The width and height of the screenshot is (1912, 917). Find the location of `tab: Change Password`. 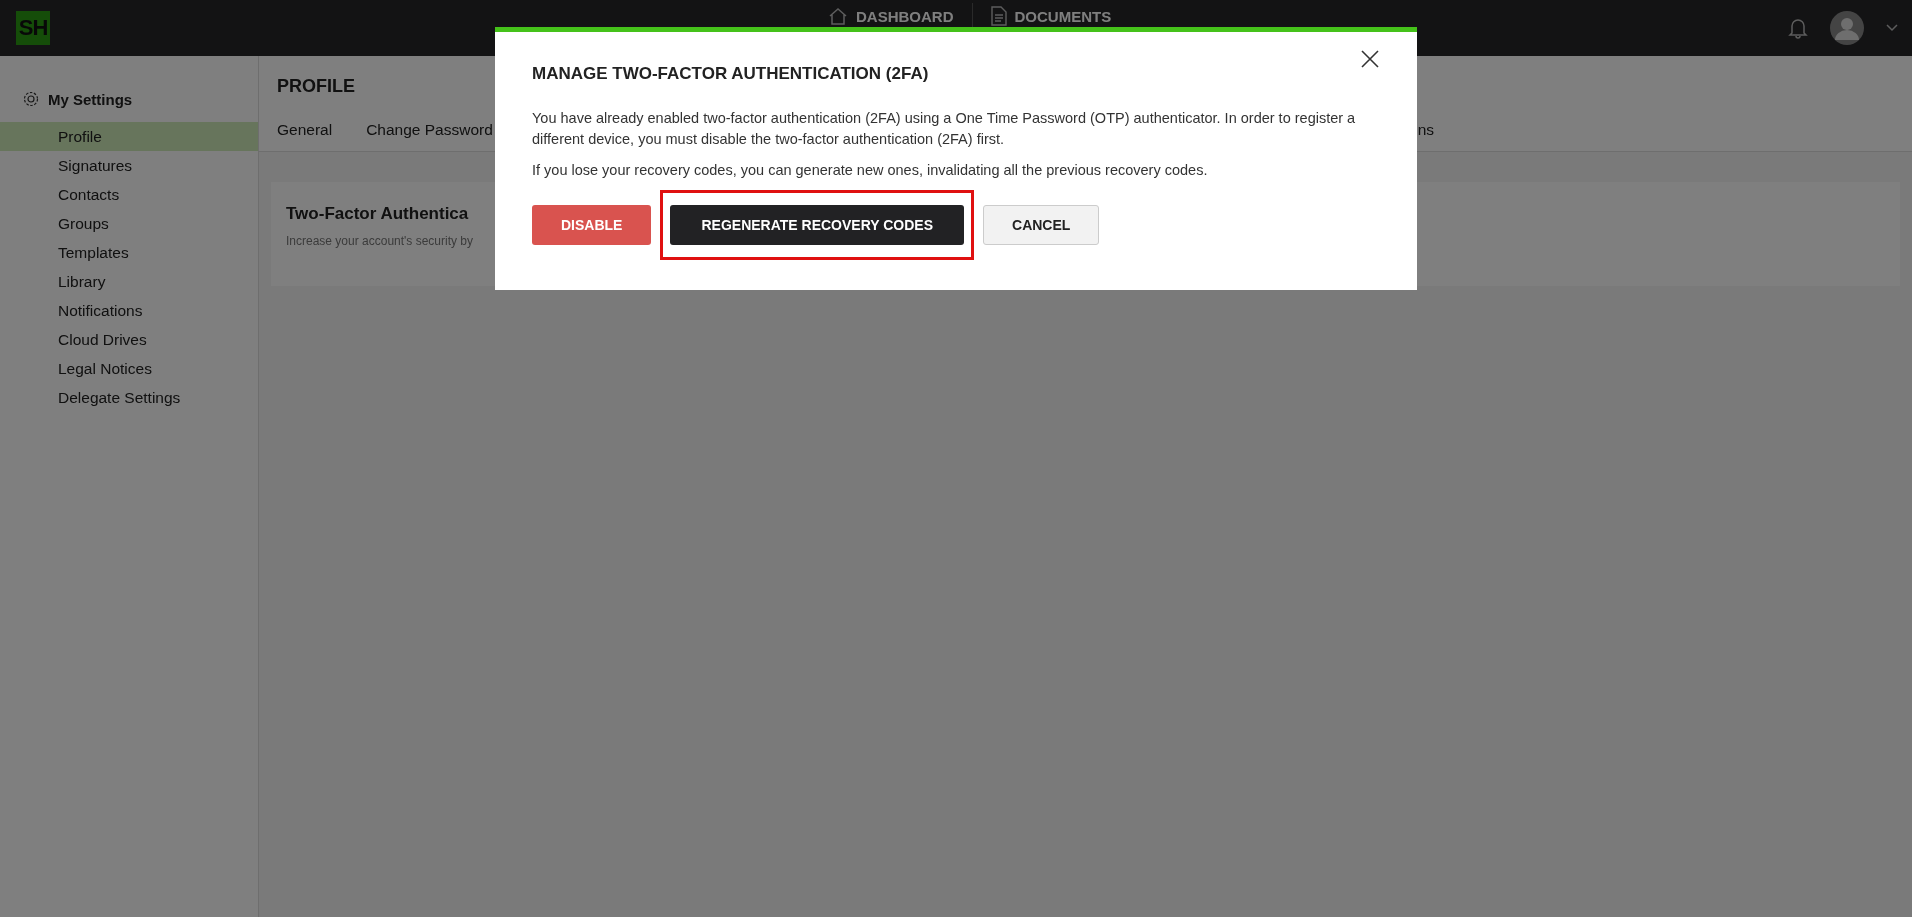

tab: Change Password is located at coordinates (429, 136).